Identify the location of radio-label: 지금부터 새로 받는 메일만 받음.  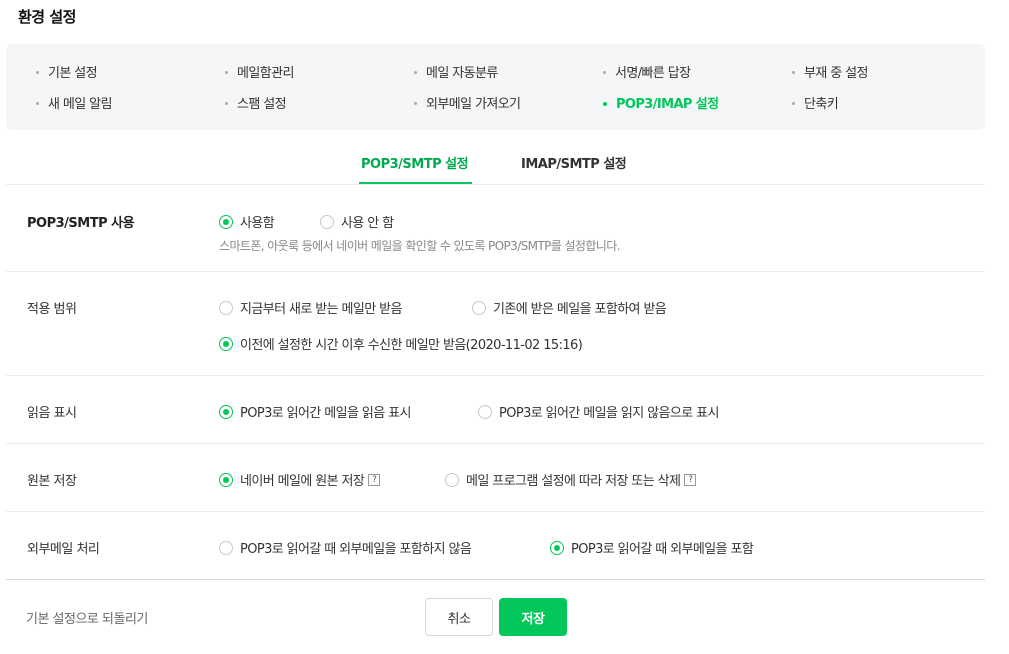
(321, 309).